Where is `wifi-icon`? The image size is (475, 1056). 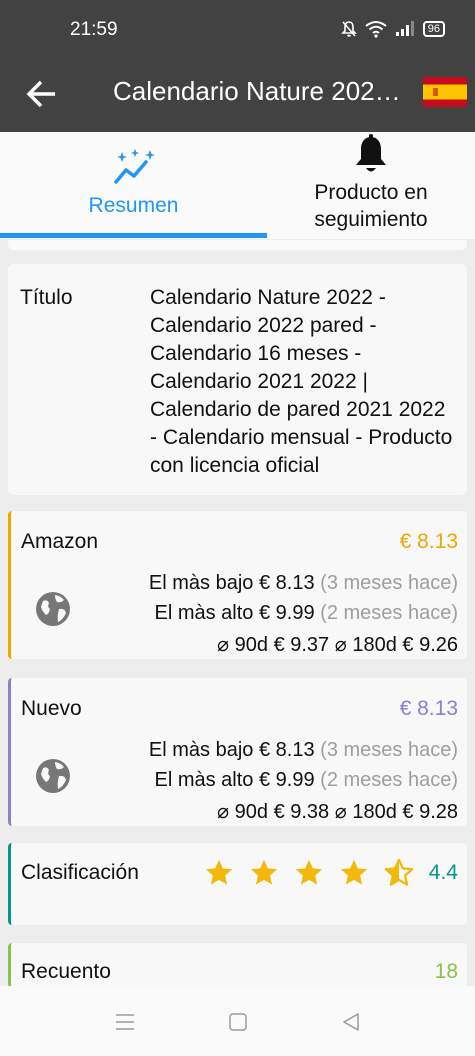 wifi-icon is located at coordinates (376, 29).